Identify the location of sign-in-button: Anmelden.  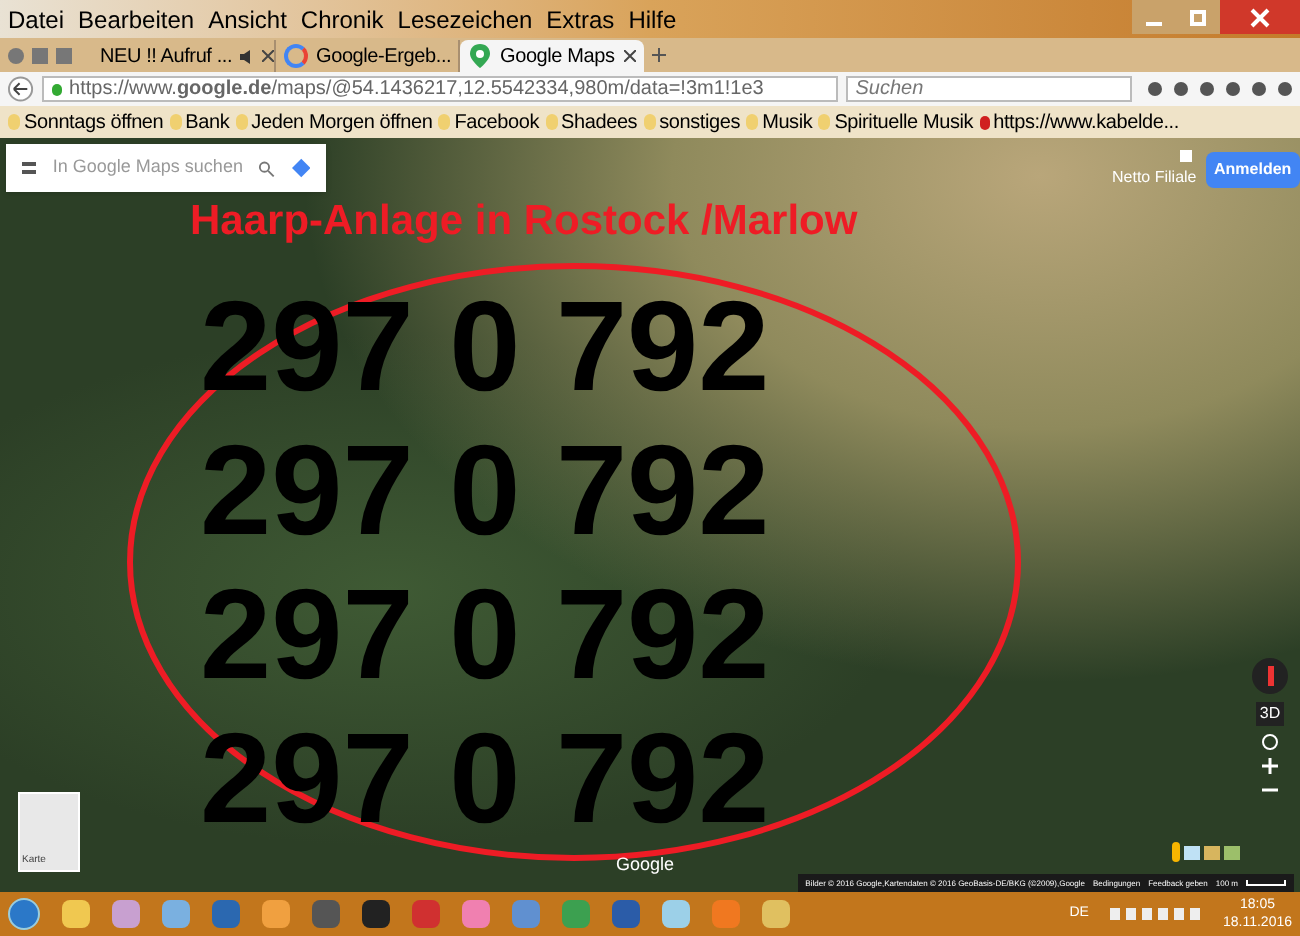
(1253, 170).